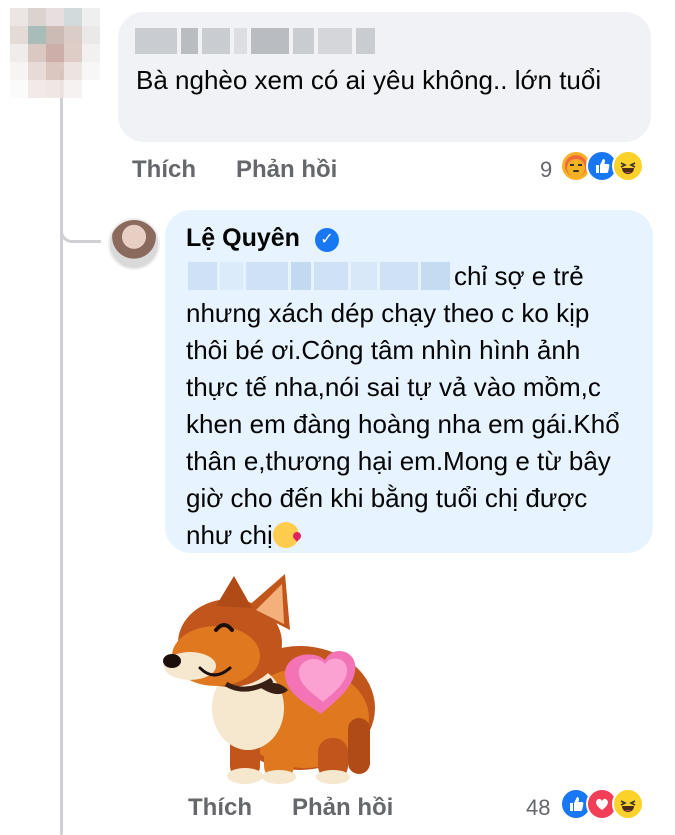  Describe the element at coordinates (286, 170) in the screenshot. I see `reply-button: Phản hồi` at that location.